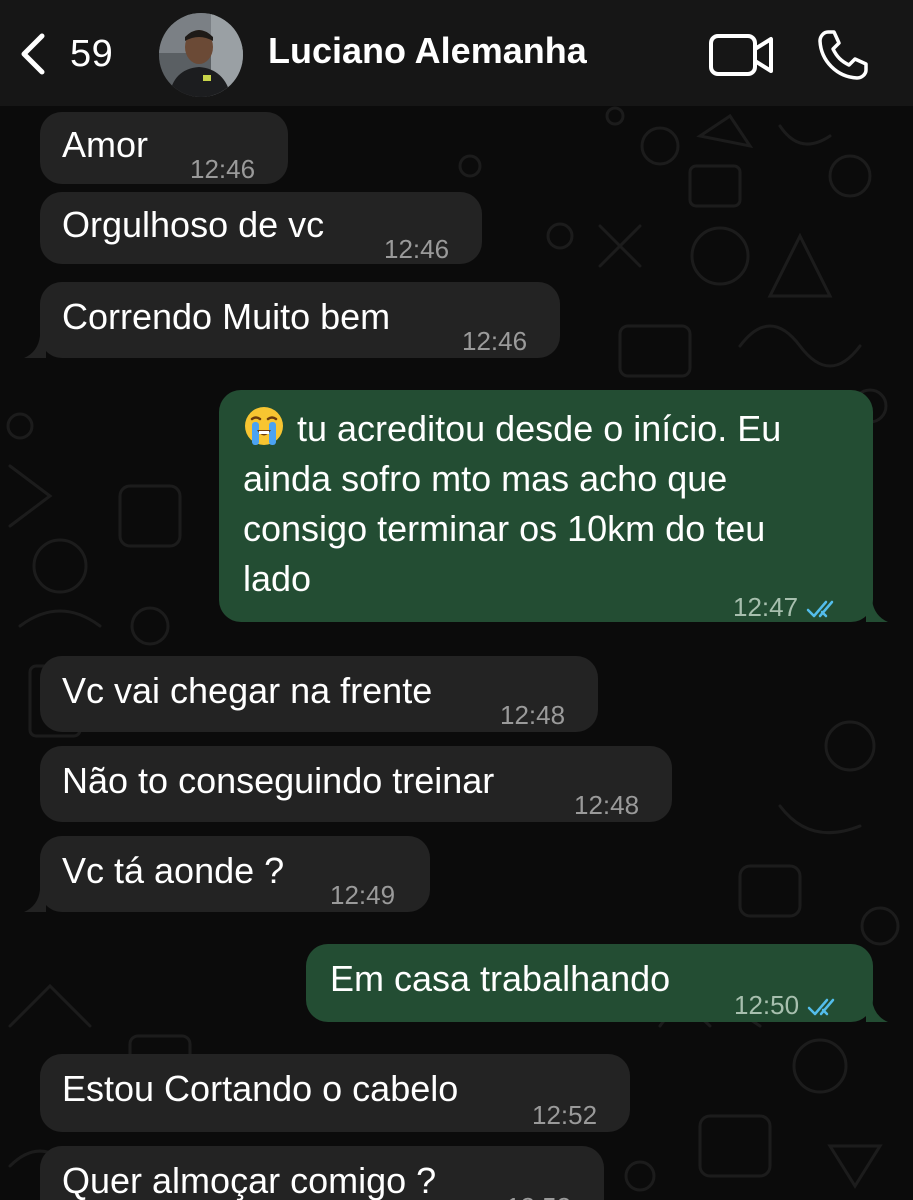 The height and width of the screenshot is (1200, 913). I want to click on message-time: 12:49, so click(363, 895).